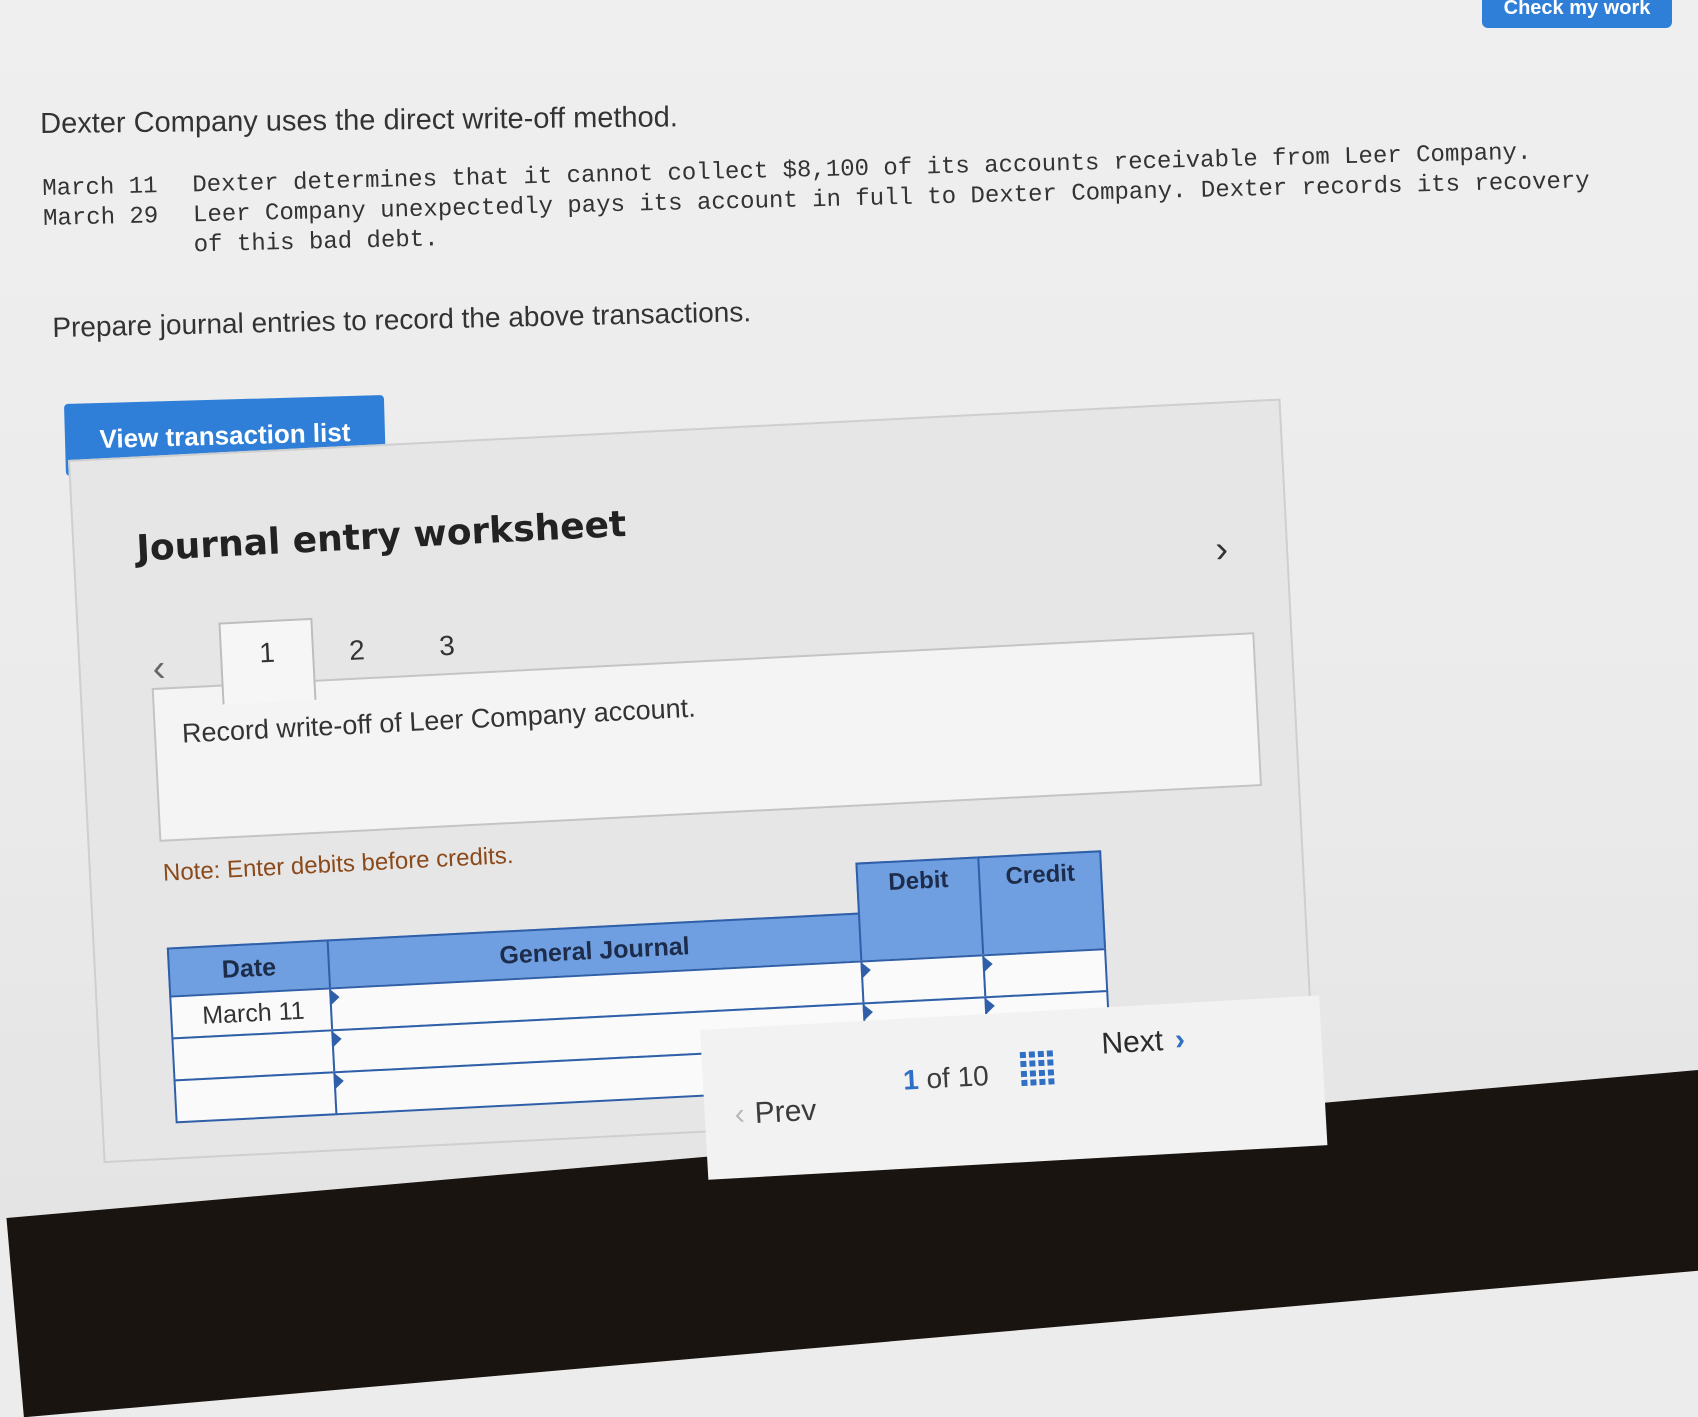 The height and width of the screenshot is (1417, 1698). I want to click on prev-label: Prev, so click(785, 1112).